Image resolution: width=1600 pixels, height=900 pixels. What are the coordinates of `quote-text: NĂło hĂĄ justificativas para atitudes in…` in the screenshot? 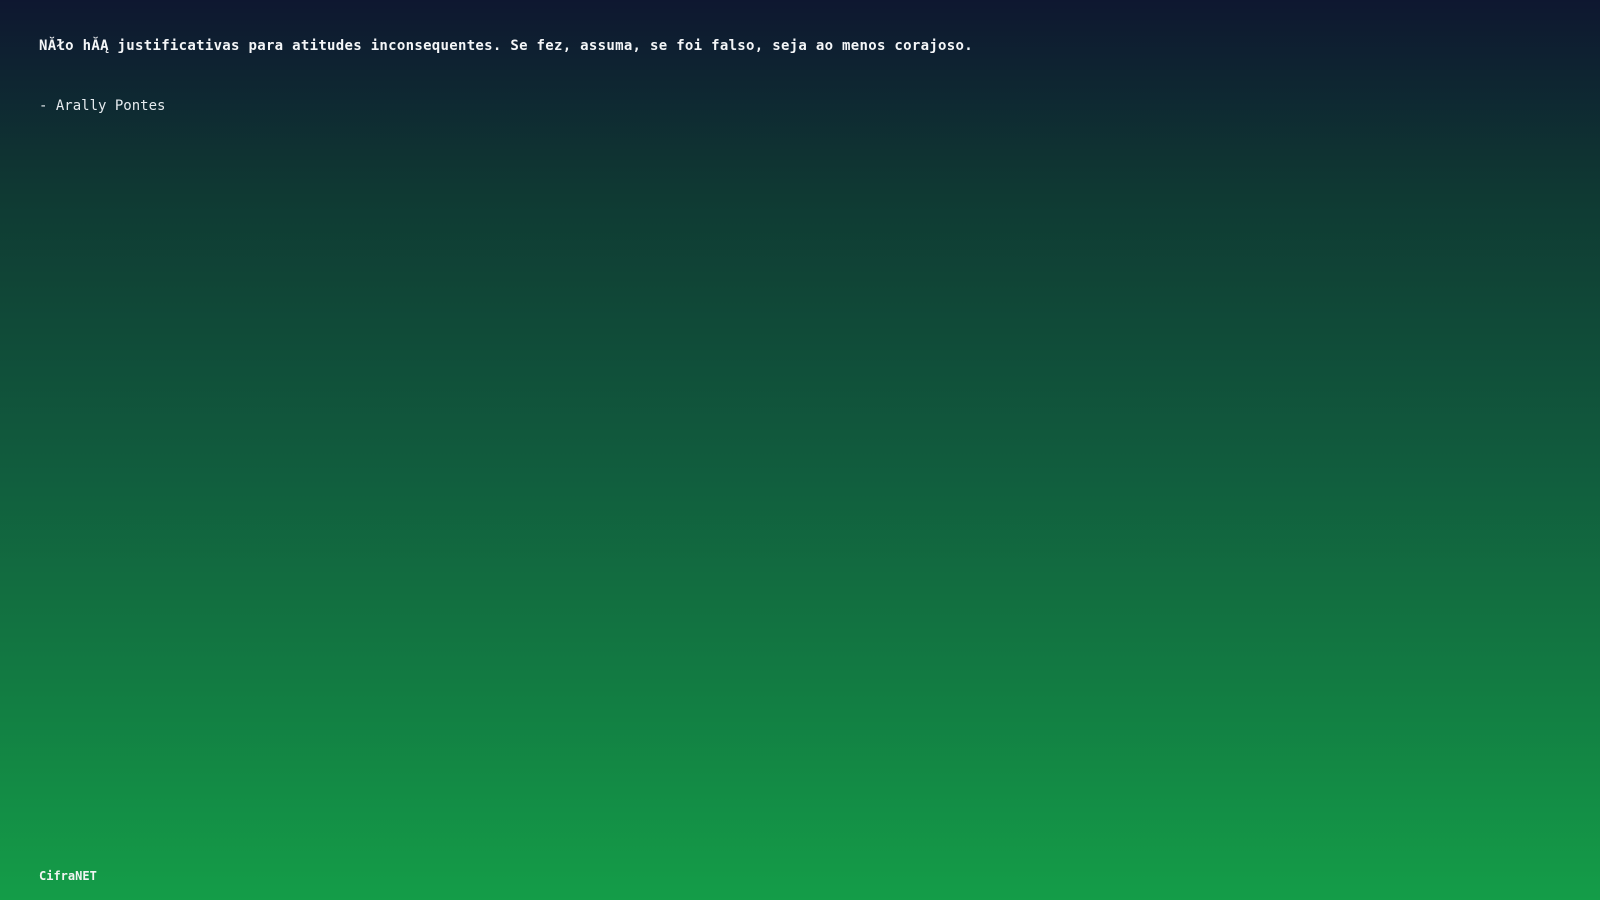 It's located at (506, 46).